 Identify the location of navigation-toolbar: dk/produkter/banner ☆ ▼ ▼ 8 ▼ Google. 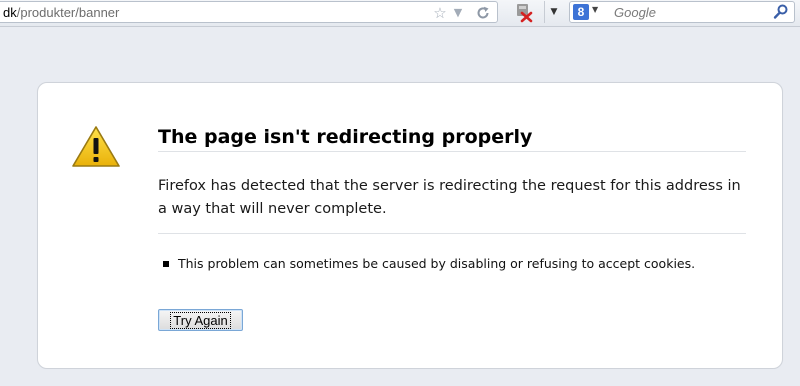
(400, 13).